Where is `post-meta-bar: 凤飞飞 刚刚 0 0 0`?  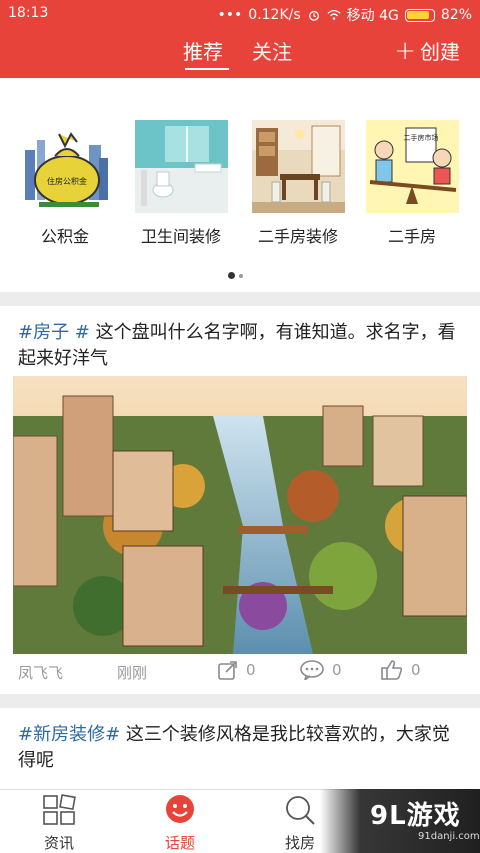
post-meta-bar: 凤飞飞 刚刚 0 0 0 is located at coordinates (240, 678).